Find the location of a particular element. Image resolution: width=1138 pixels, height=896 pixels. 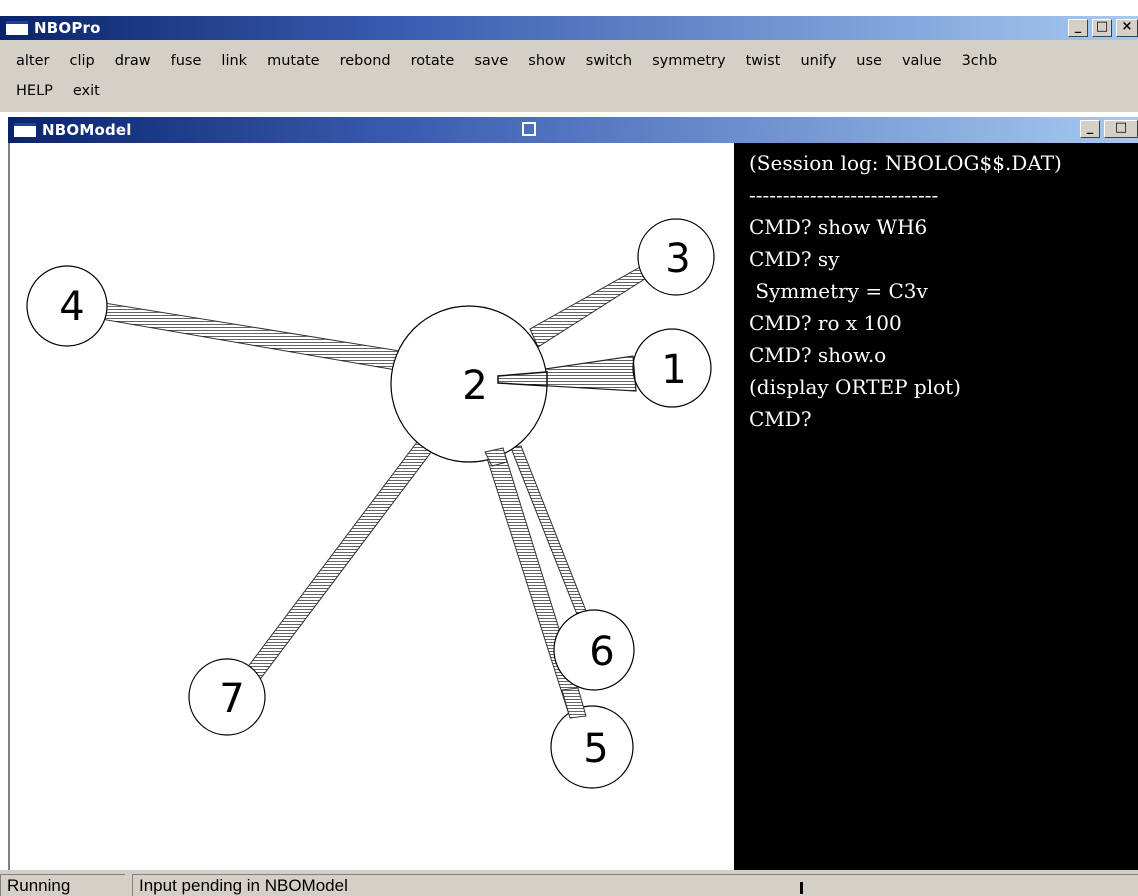

model-maximize-icon: □ is located at coordinates (1121, 129).